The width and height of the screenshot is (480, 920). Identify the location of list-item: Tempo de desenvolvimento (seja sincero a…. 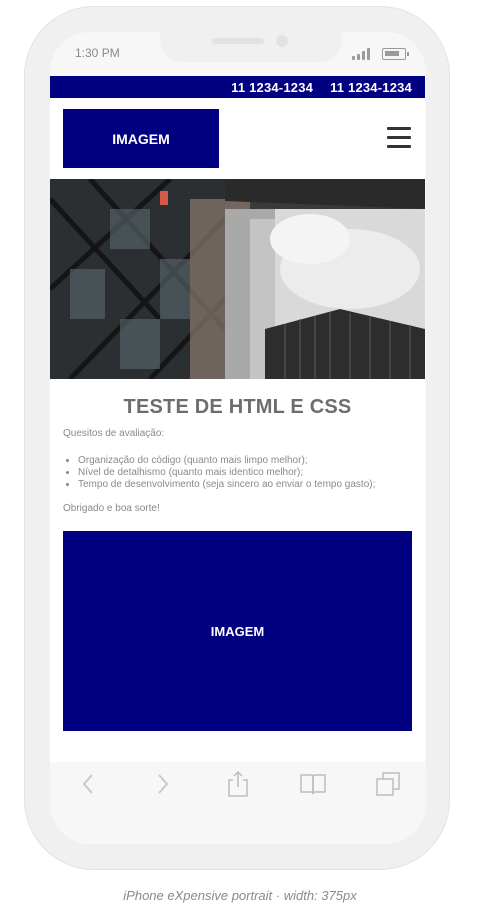
(245, 485).